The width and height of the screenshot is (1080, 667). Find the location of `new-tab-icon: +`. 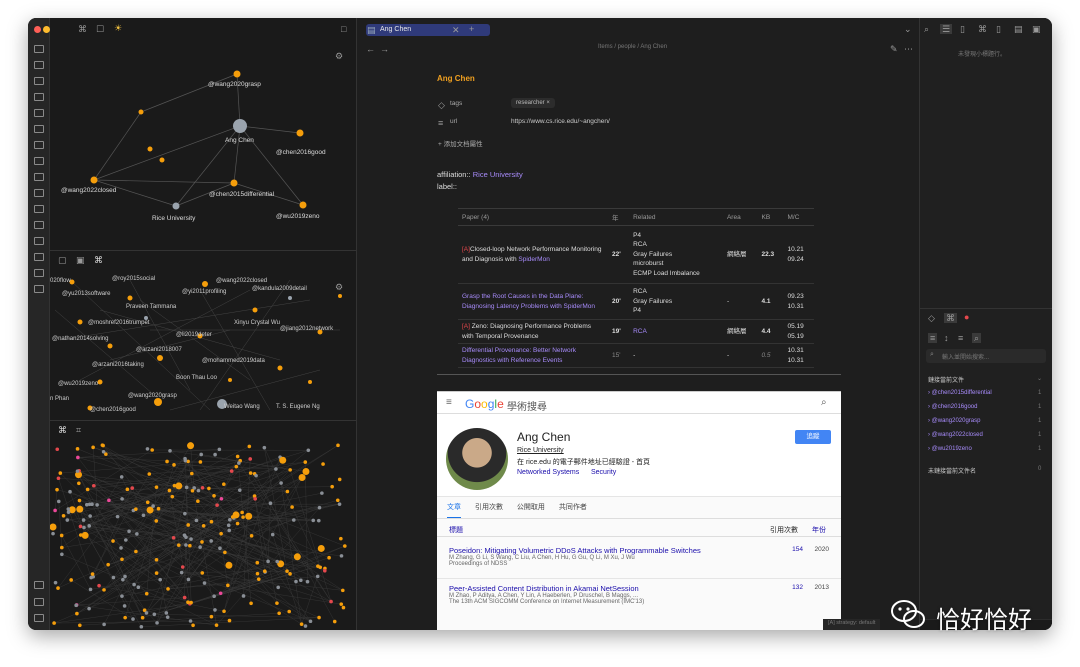

new-tab-icon: + is located at coordinates (471, 29).